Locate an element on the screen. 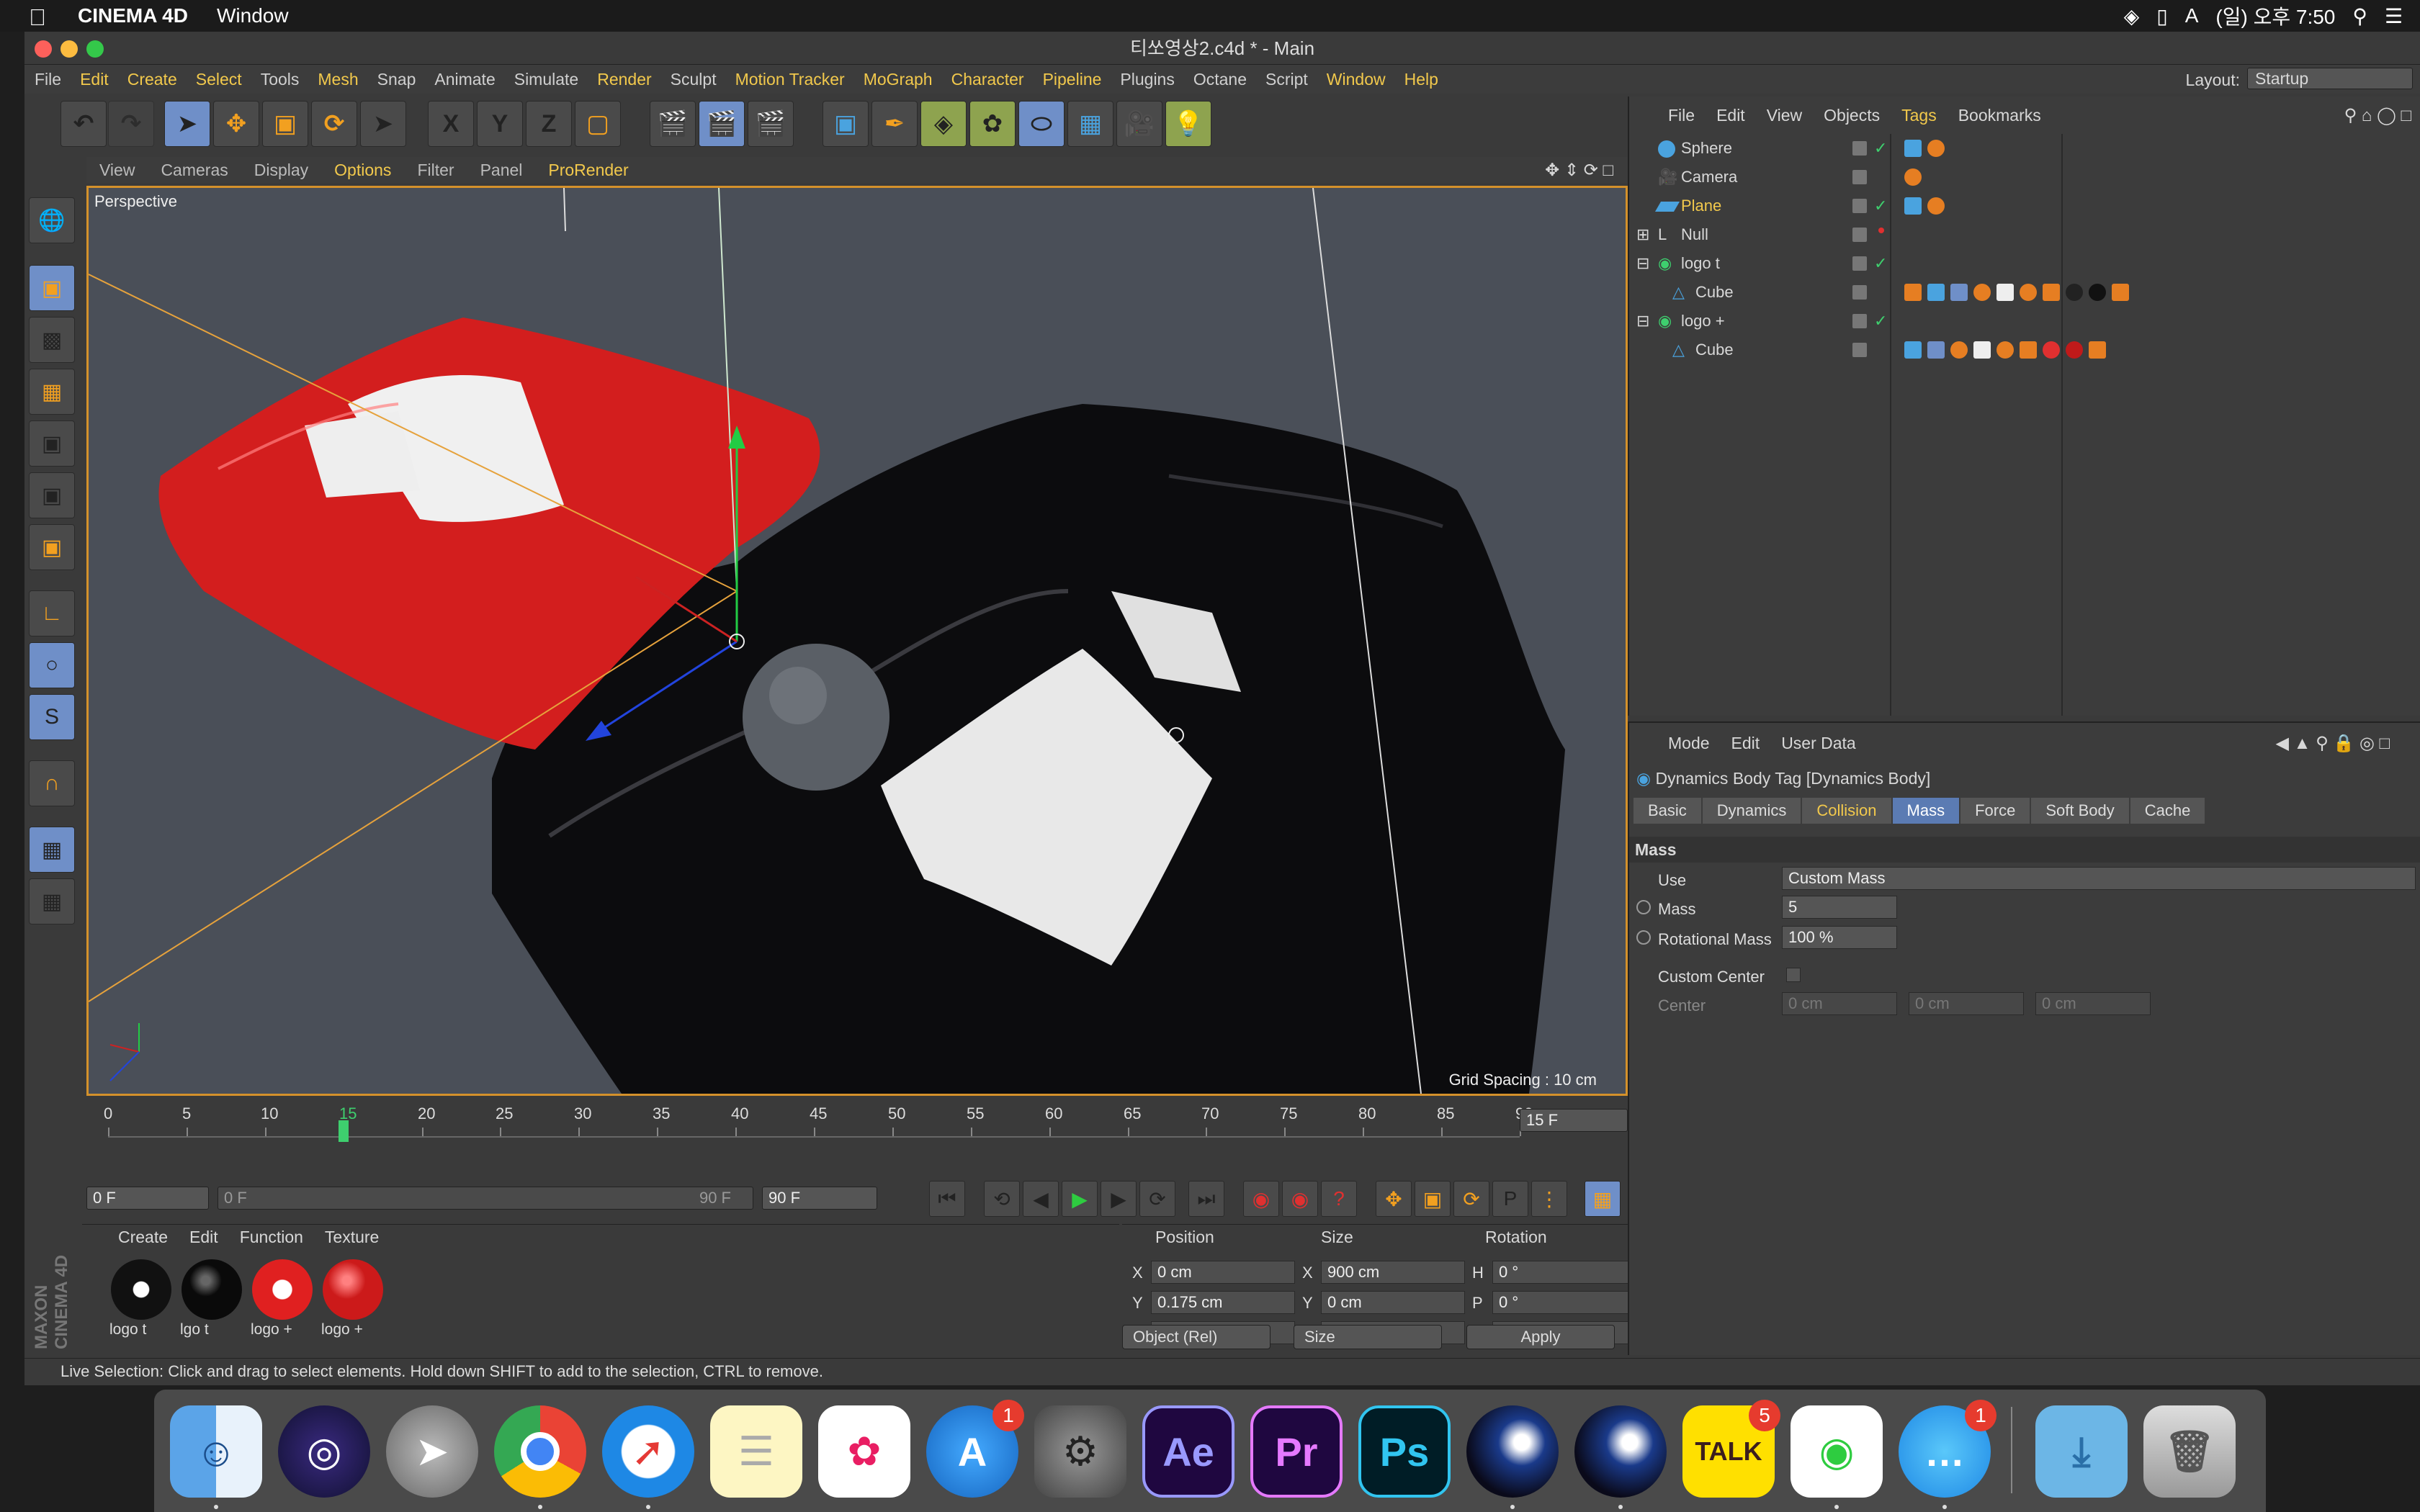  viewport-menu-panel: Panel is located at coordinates (501, 170).